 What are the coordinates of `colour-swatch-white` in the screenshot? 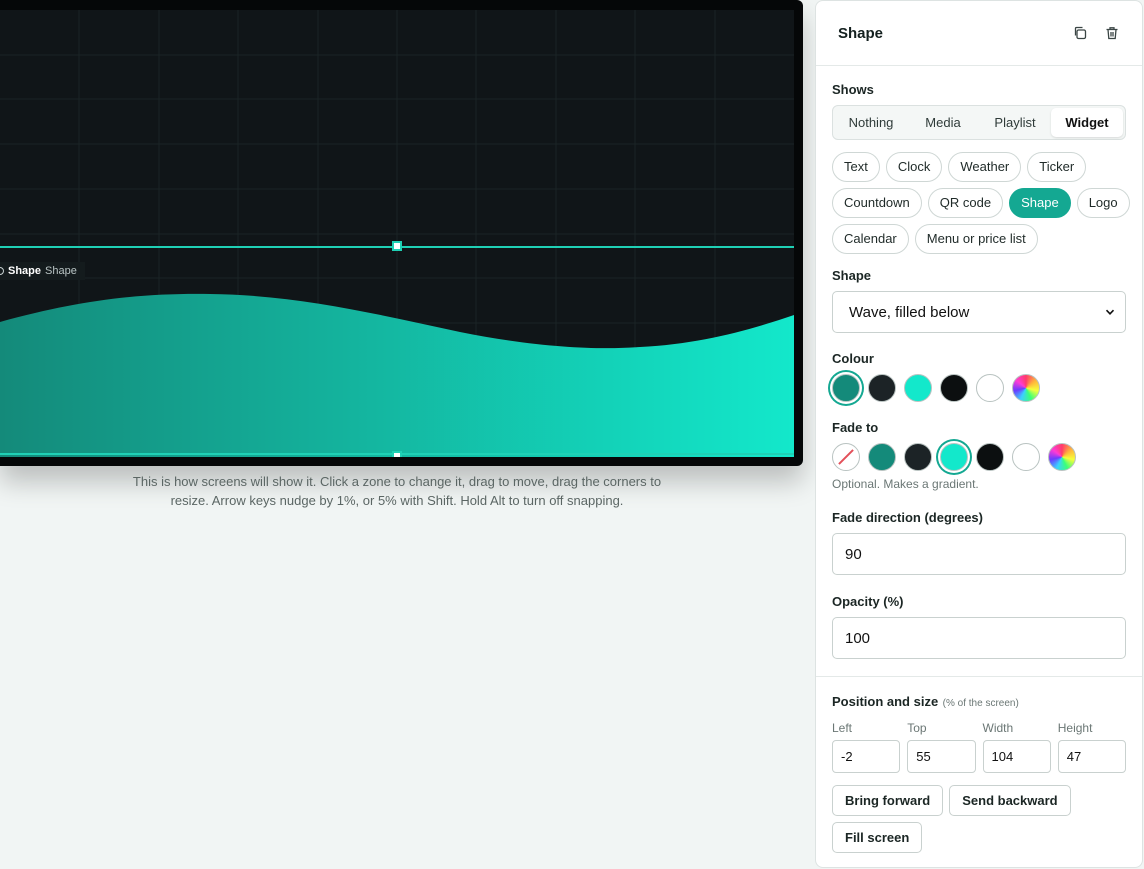 It's located at (990, 388).